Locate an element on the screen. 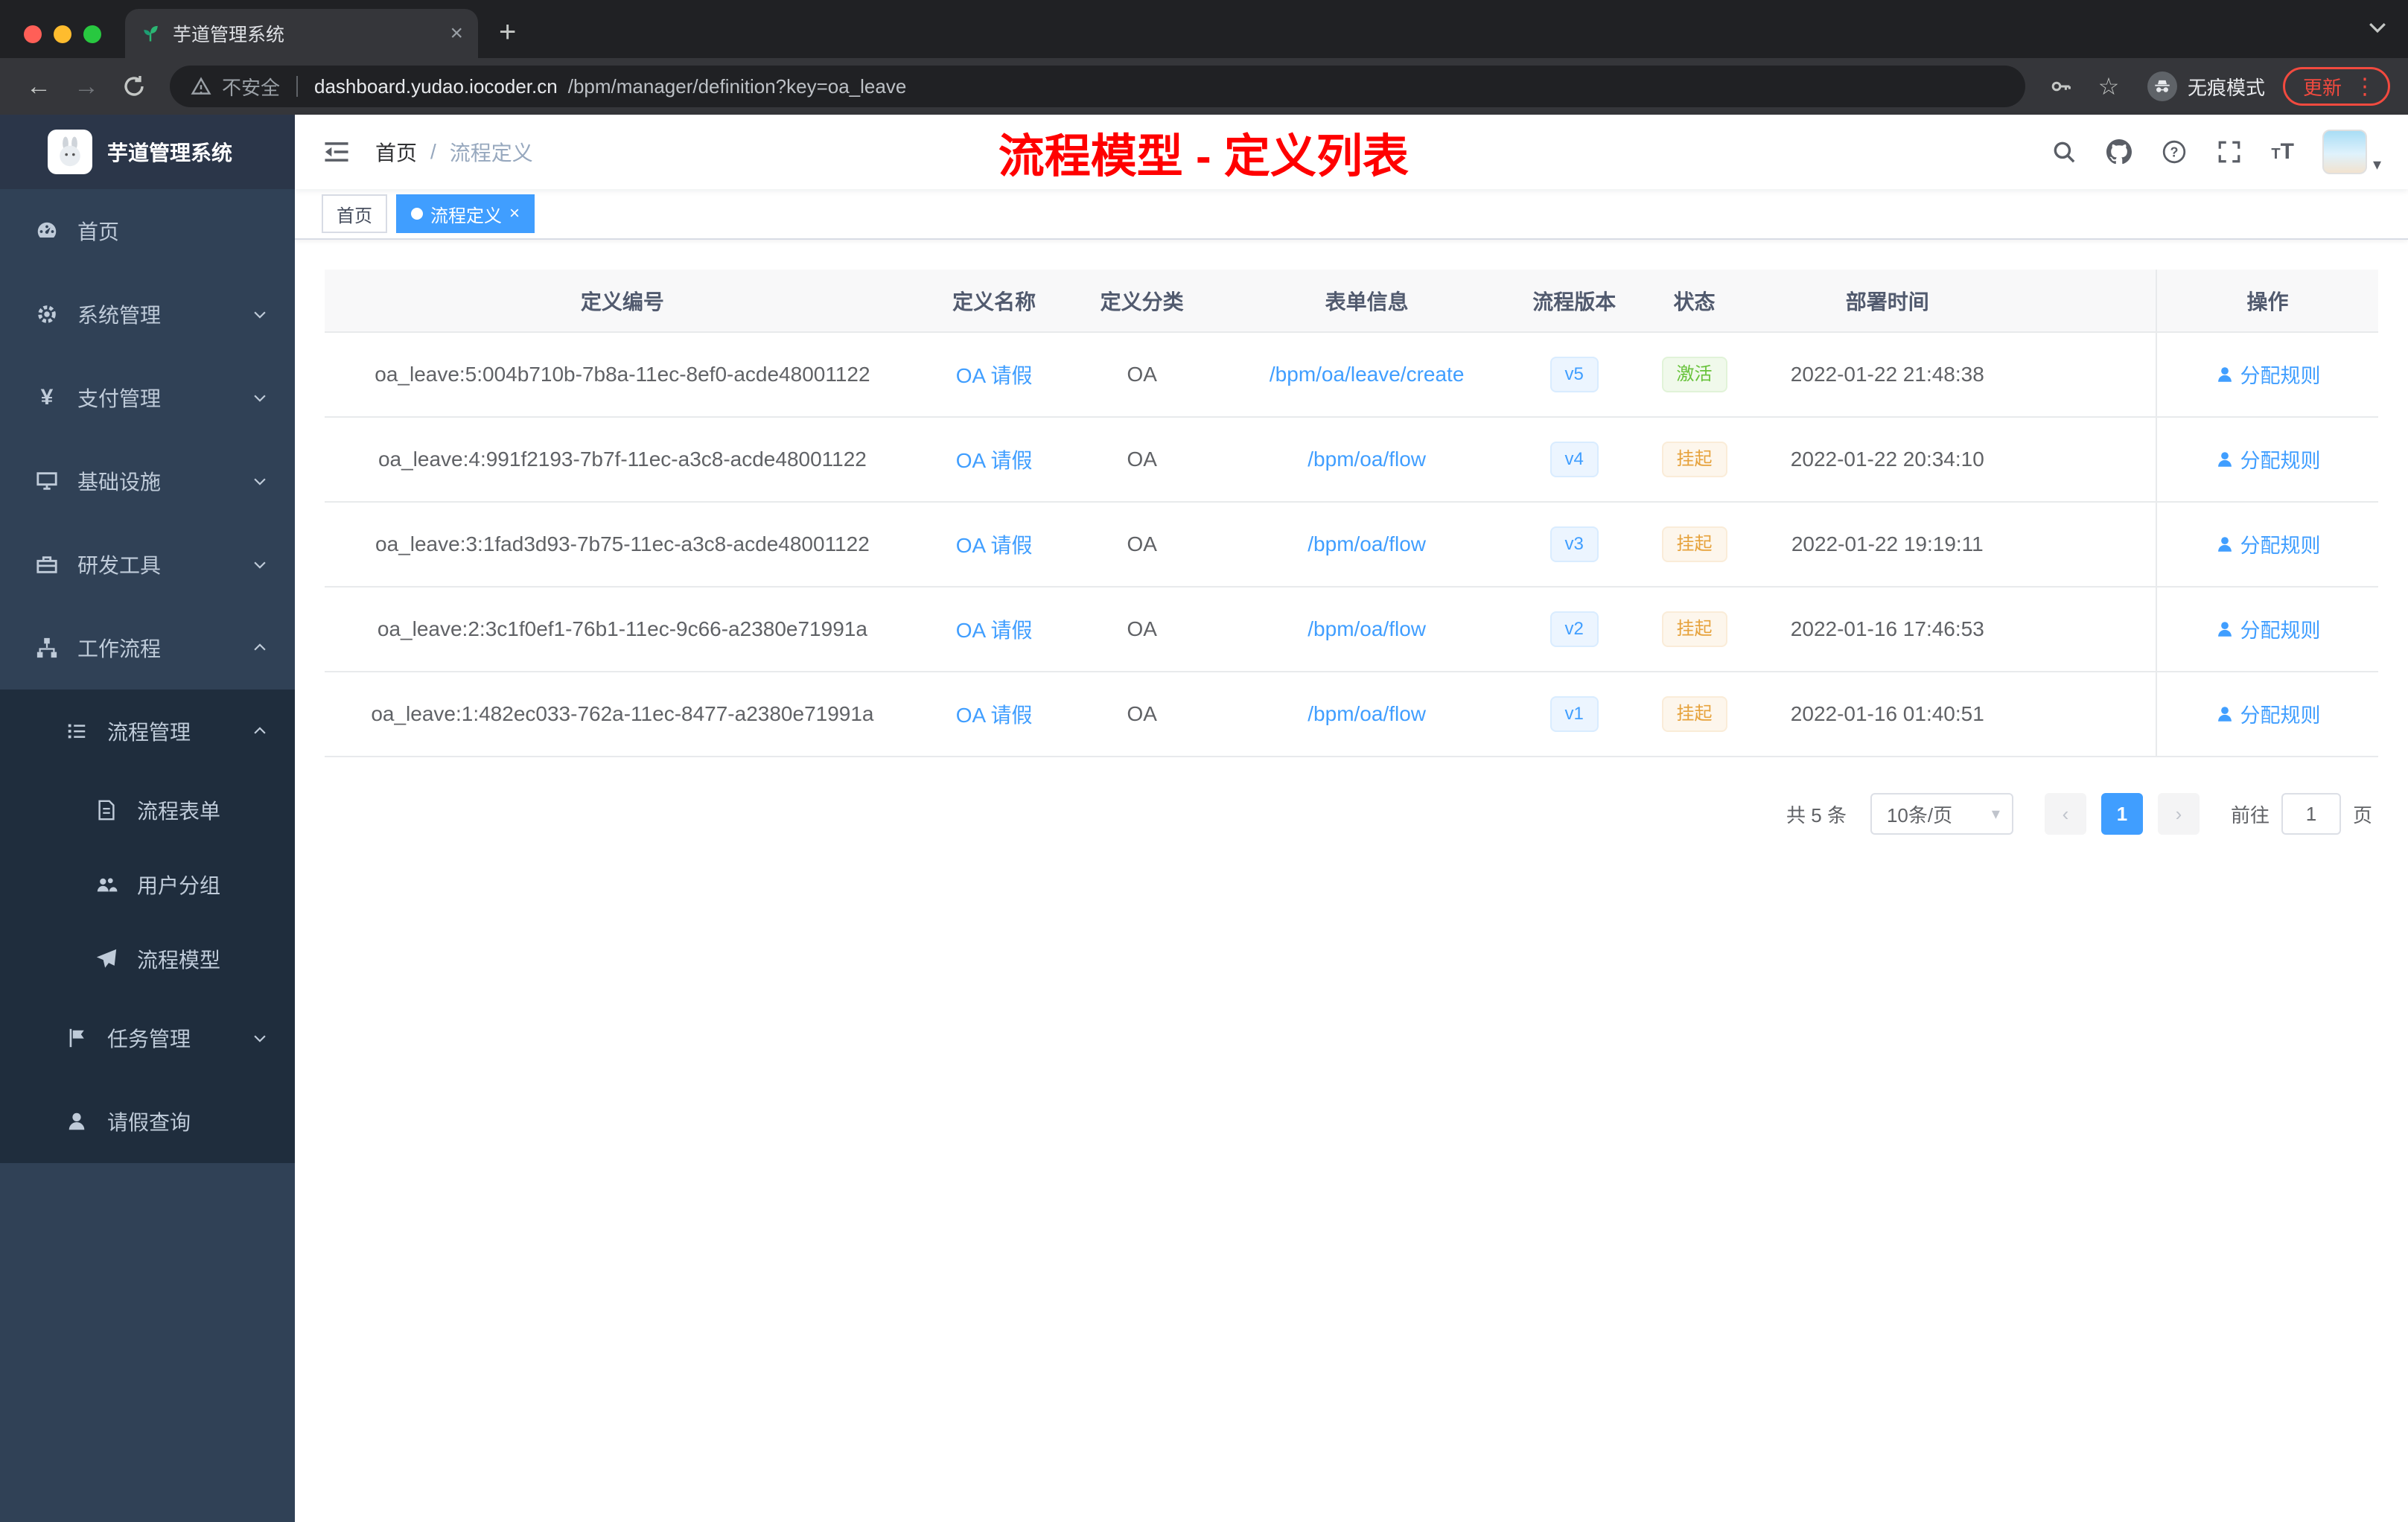  sidebar-item-workflow: 工作流程 is located at coordinates (147, 648).